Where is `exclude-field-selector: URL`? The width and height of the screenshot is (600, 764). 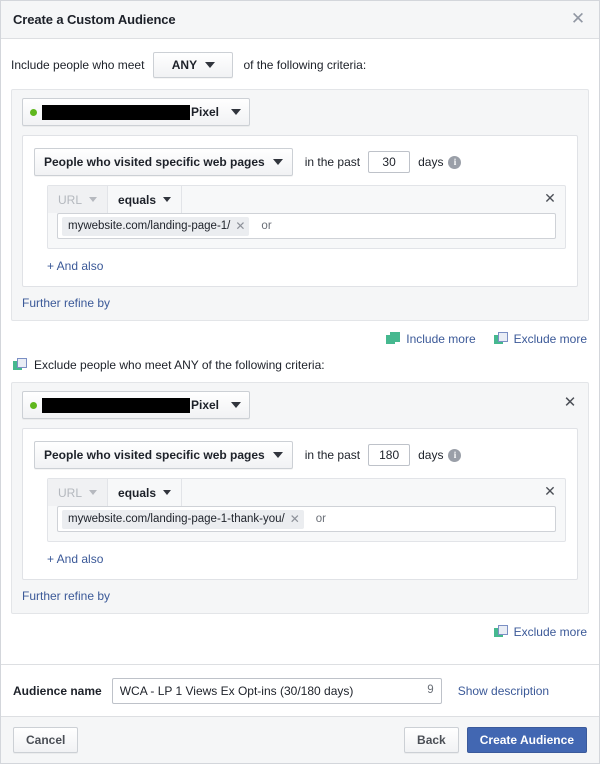
exclude-field-selector: URL is located at coordinates (78, 492).